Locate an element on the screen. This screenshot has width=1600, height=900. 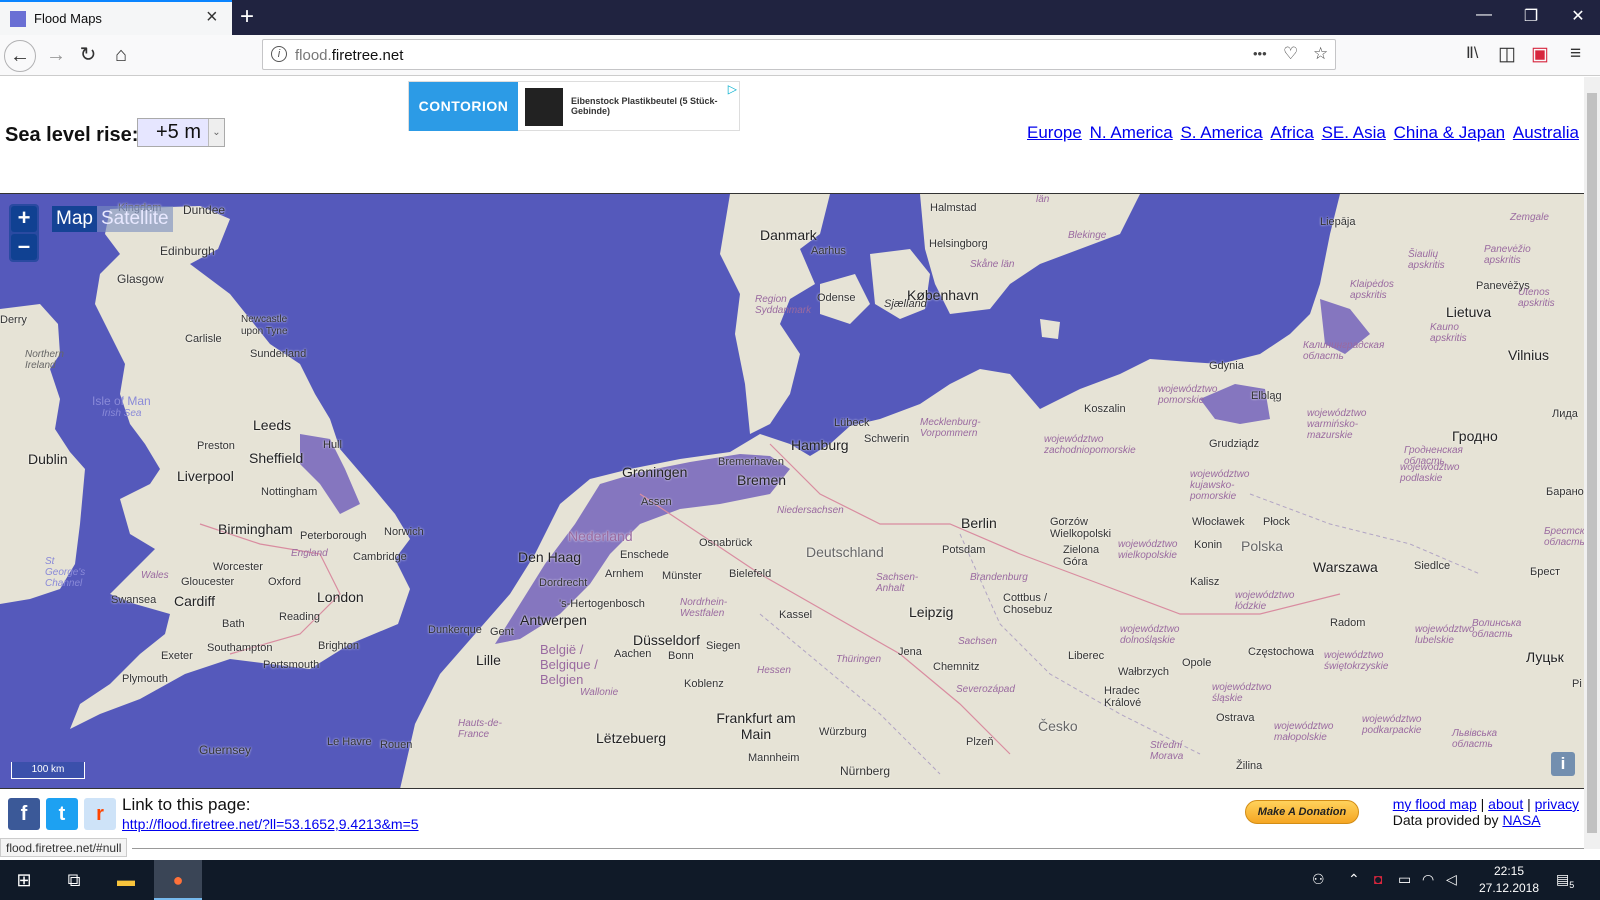
region-link-africa: Africa is located at coordinates (1291, 132).